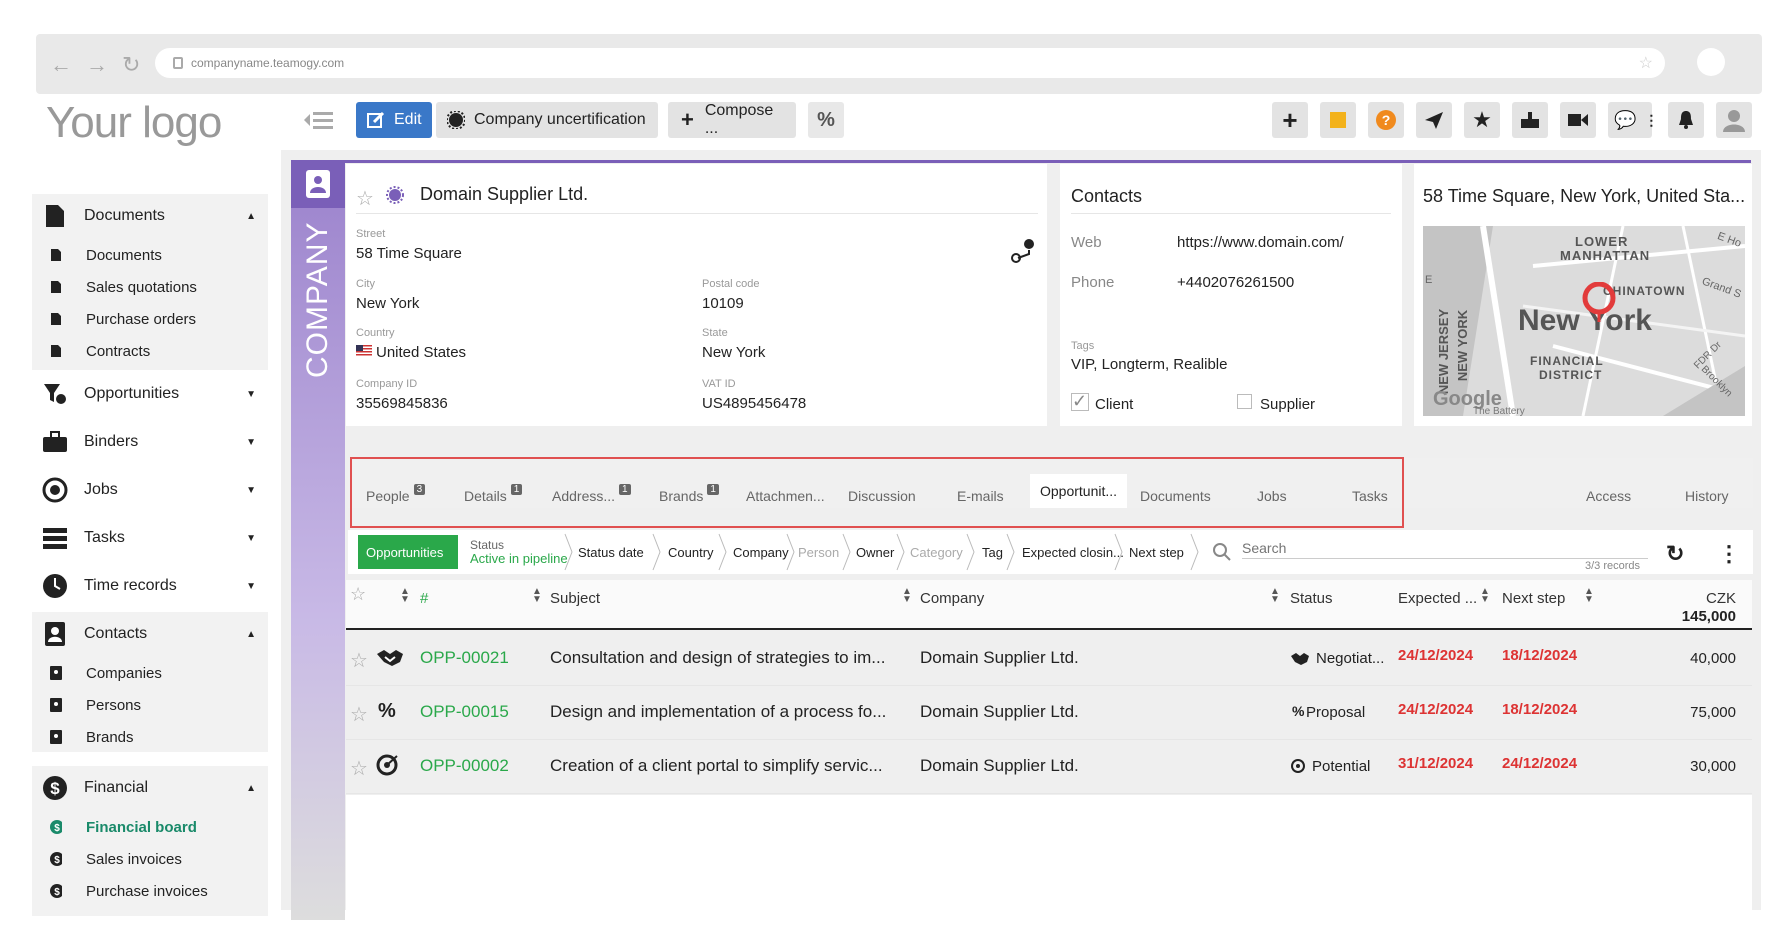  What do you see at coordinates (936, 552) in the screenshot?
I see `filter-category: Category` at bounding box center [936, 552].